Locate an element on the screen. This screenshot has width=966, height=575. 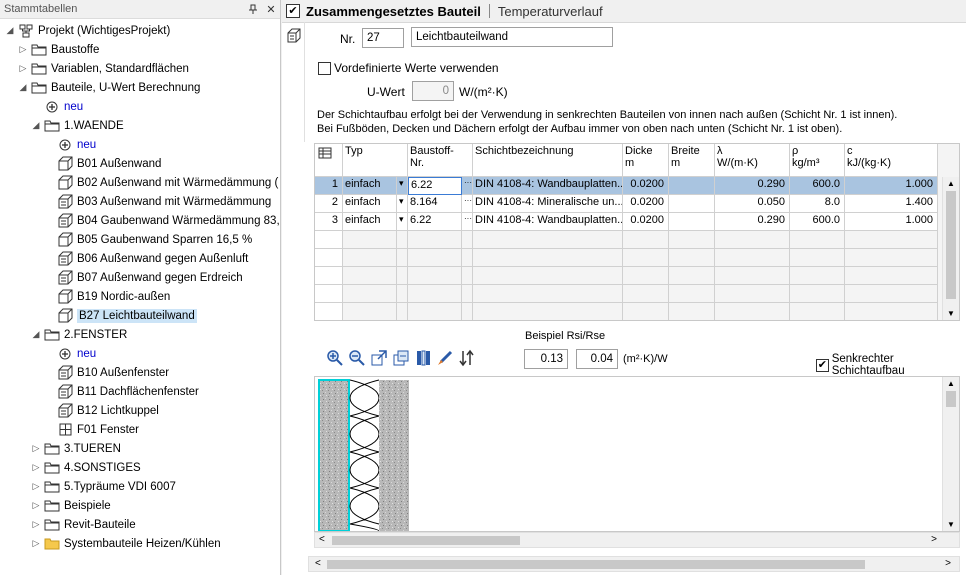
layers-icon is located at coordinates (423, 358).